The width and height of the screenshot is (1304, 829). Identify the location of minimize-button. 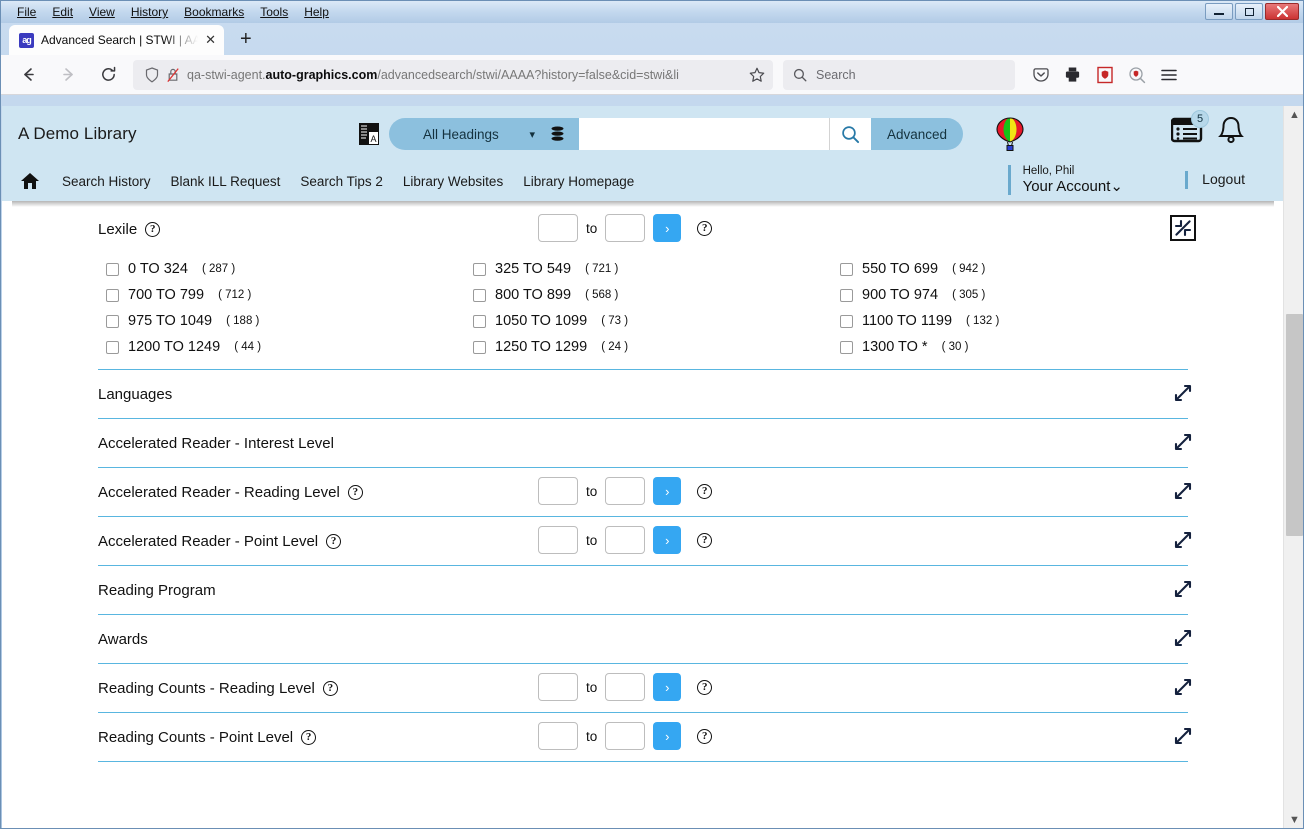
(1219, 11).